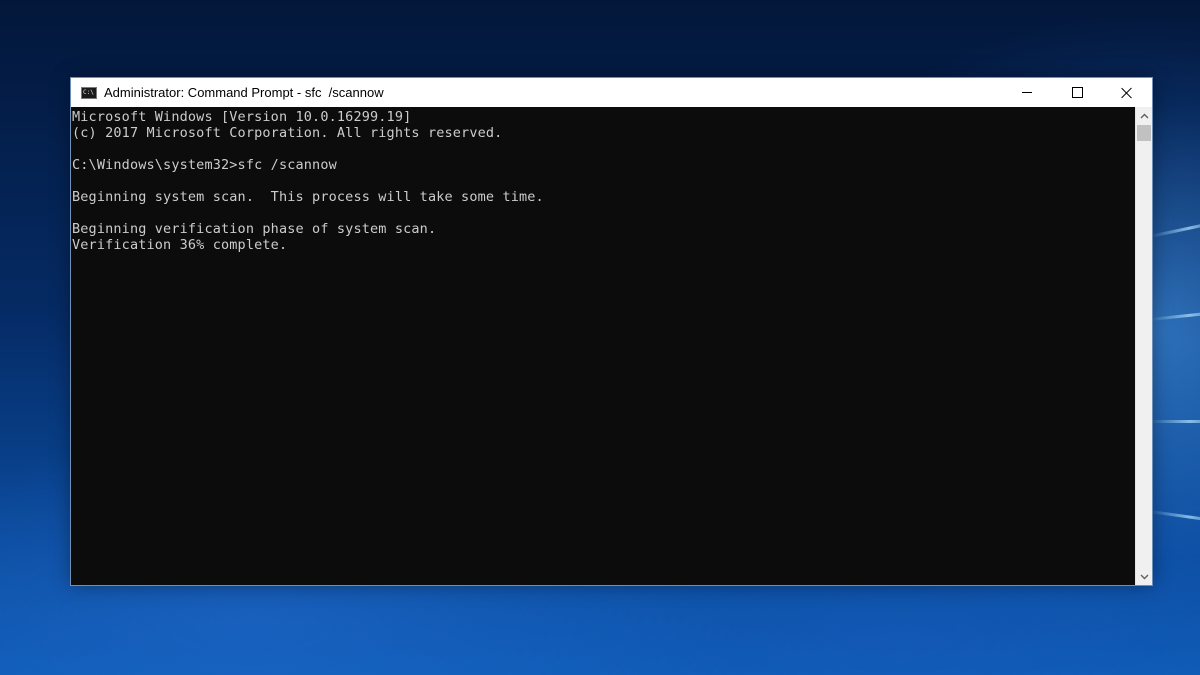 The height and width of the screenshot is (675, 1200). I want to click on close-button, so click(1127, 92).